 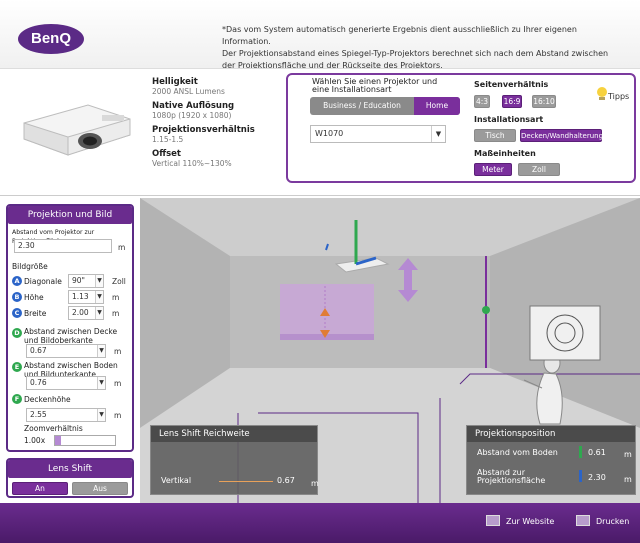 What do you see at coordinates (166, 154) in the screenshot?
I see `offset-label: Offset` at bounding box center [166, 154].